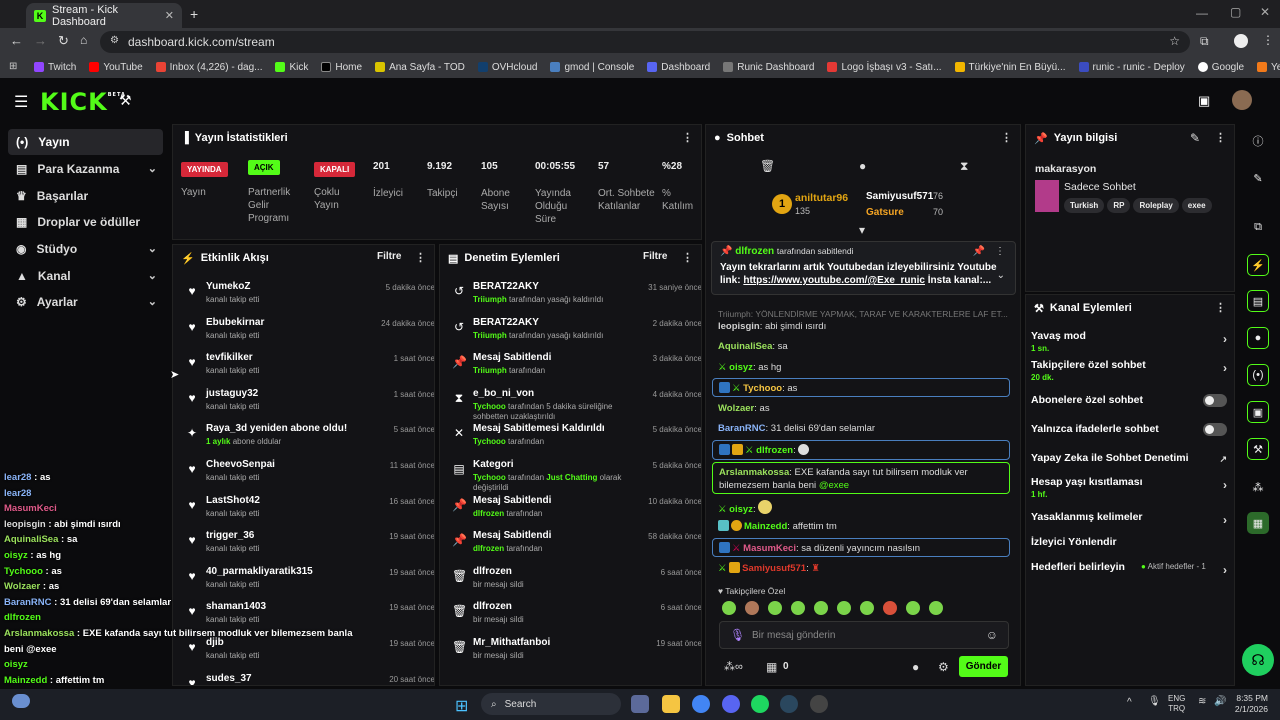  I want to click on bookmark-gmod: gmod | Console, so click(592, 67).